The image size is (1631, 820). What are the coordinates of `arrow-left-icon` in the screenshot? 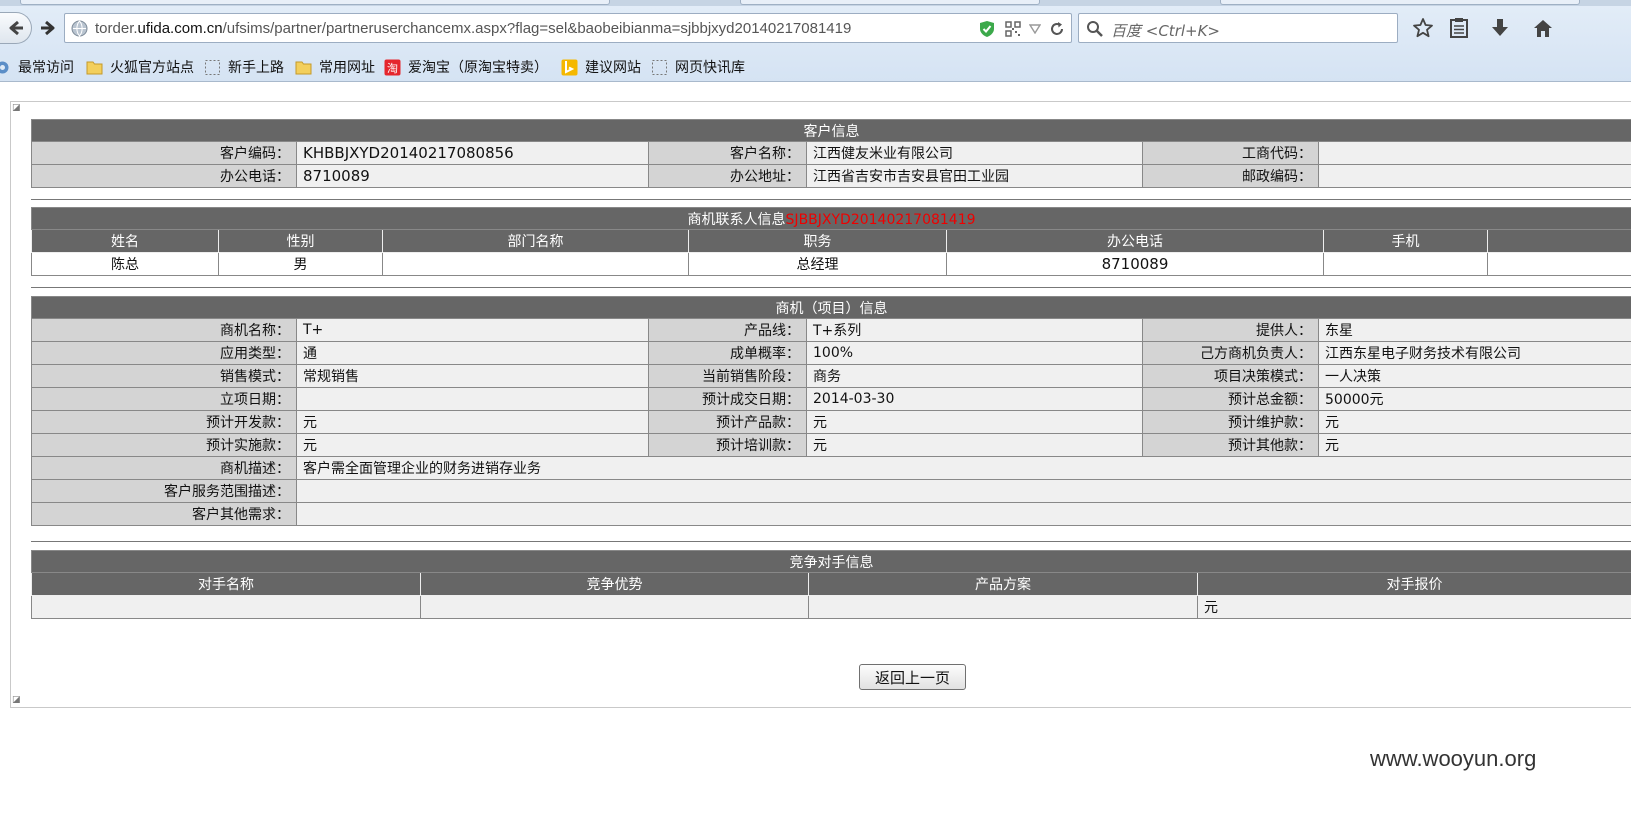 It's located at (16, 28).